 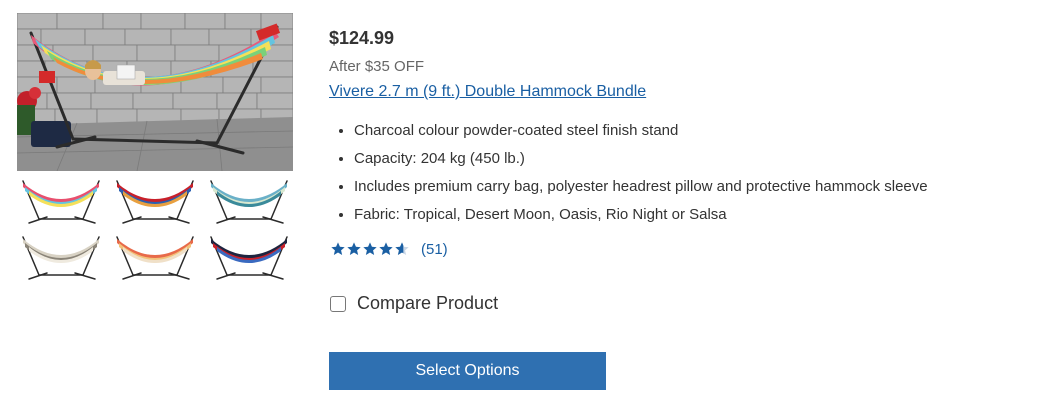 What do you see at coordinates (249, 257) in the screenshot?
I see `thumbnail-navy-stripe` at bounding box center [249, 257].